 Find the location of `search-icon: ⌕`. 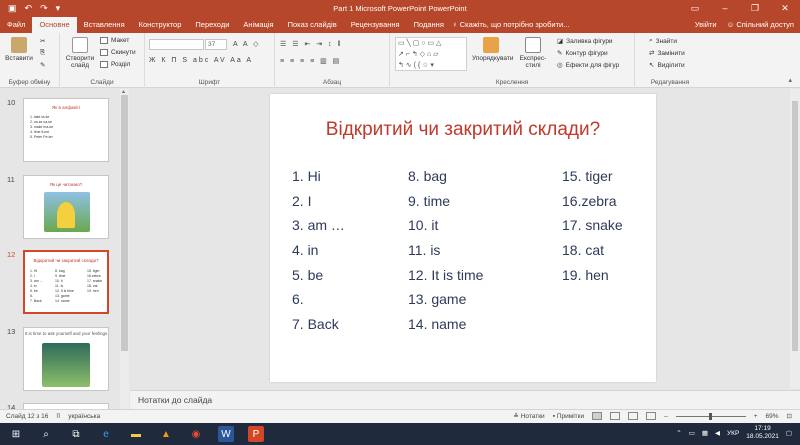

search-icon: ⌕ is located at coordinates (46, 434).